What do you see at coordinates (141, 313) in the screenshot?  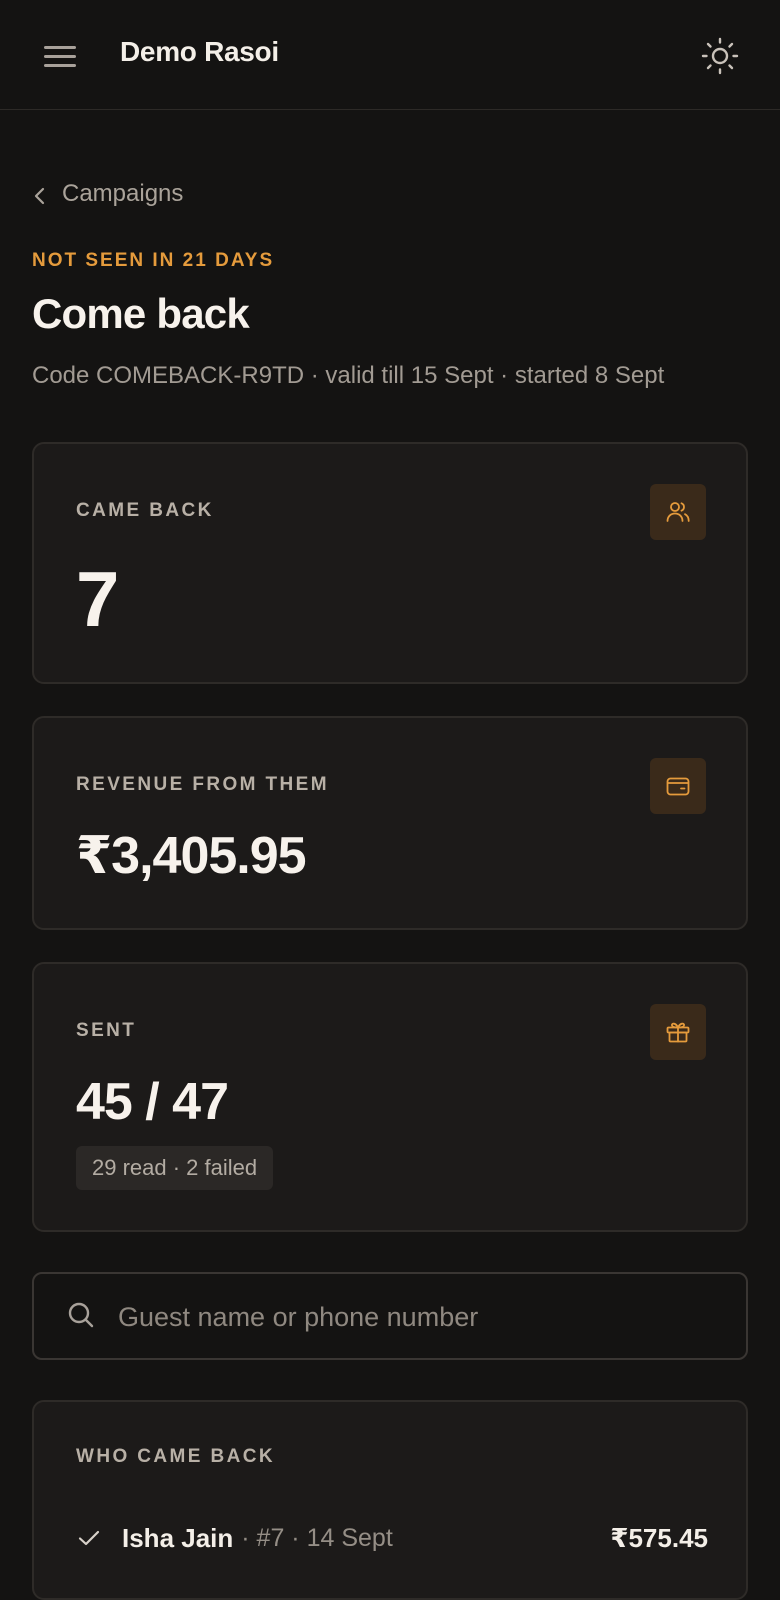 I see `page-title: Come back` at bounding box center [141, 313].